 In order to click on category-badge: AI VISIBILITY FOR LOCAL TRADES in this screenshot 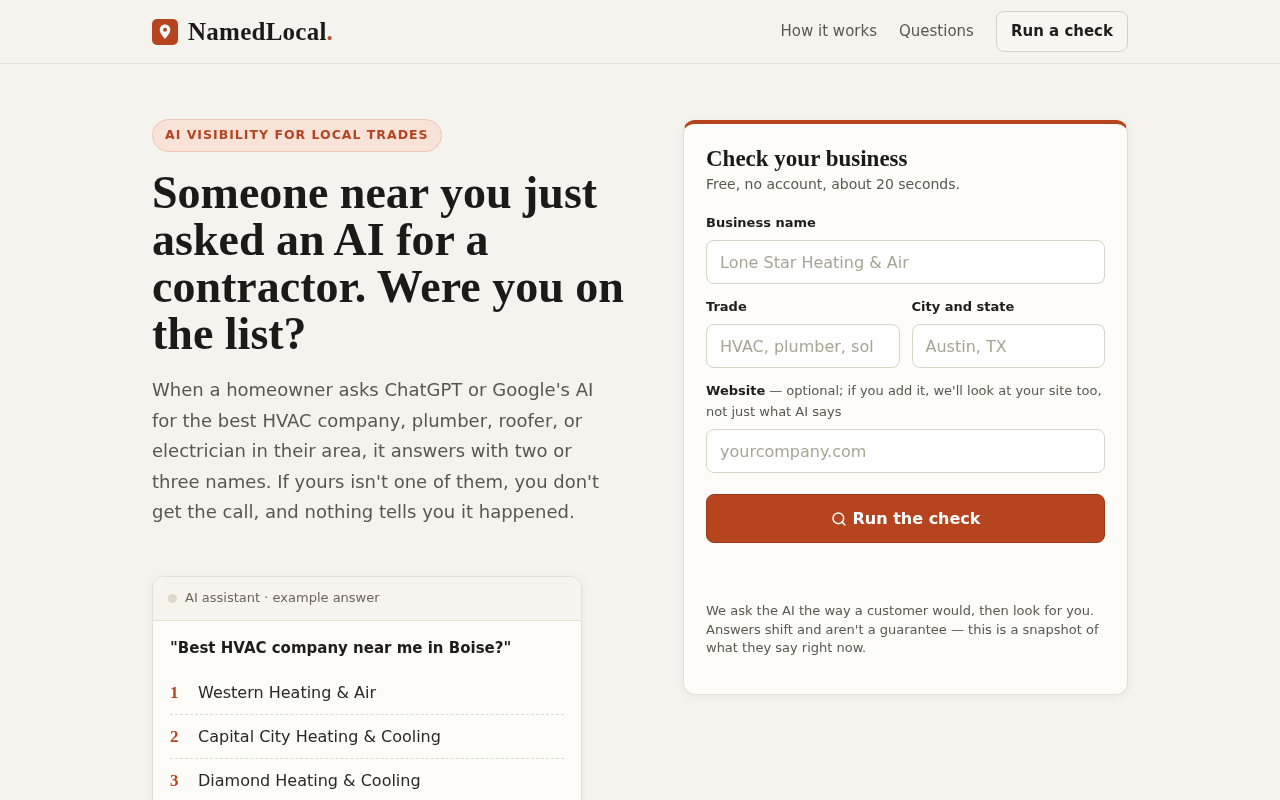, I will do `click(297, 135)`.